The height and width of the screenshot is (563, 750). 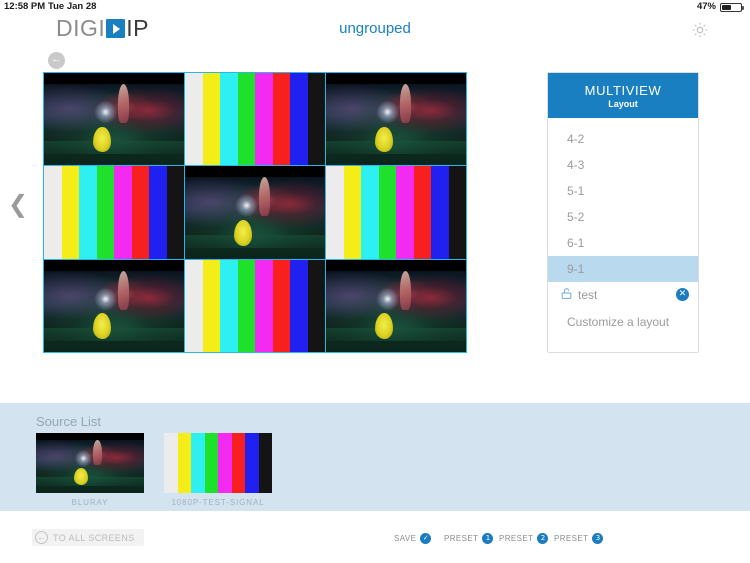 What do you see at coordinates (90, 502) in the screenshot?
I see `source-label: BLURAY` at bounding box center [90, 502].